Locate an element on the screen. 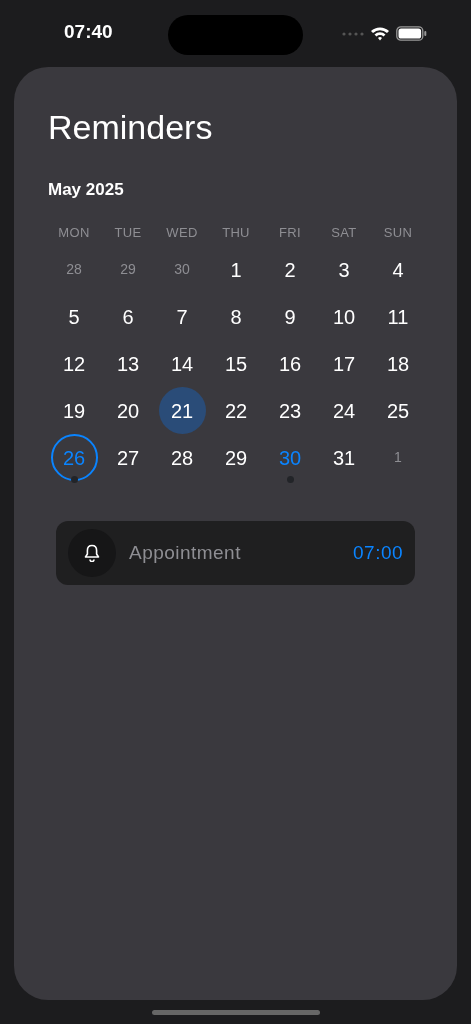 This screenshot has height=1024, width=471. reminder-time: 07:00 is located at coordinates (378, 552).